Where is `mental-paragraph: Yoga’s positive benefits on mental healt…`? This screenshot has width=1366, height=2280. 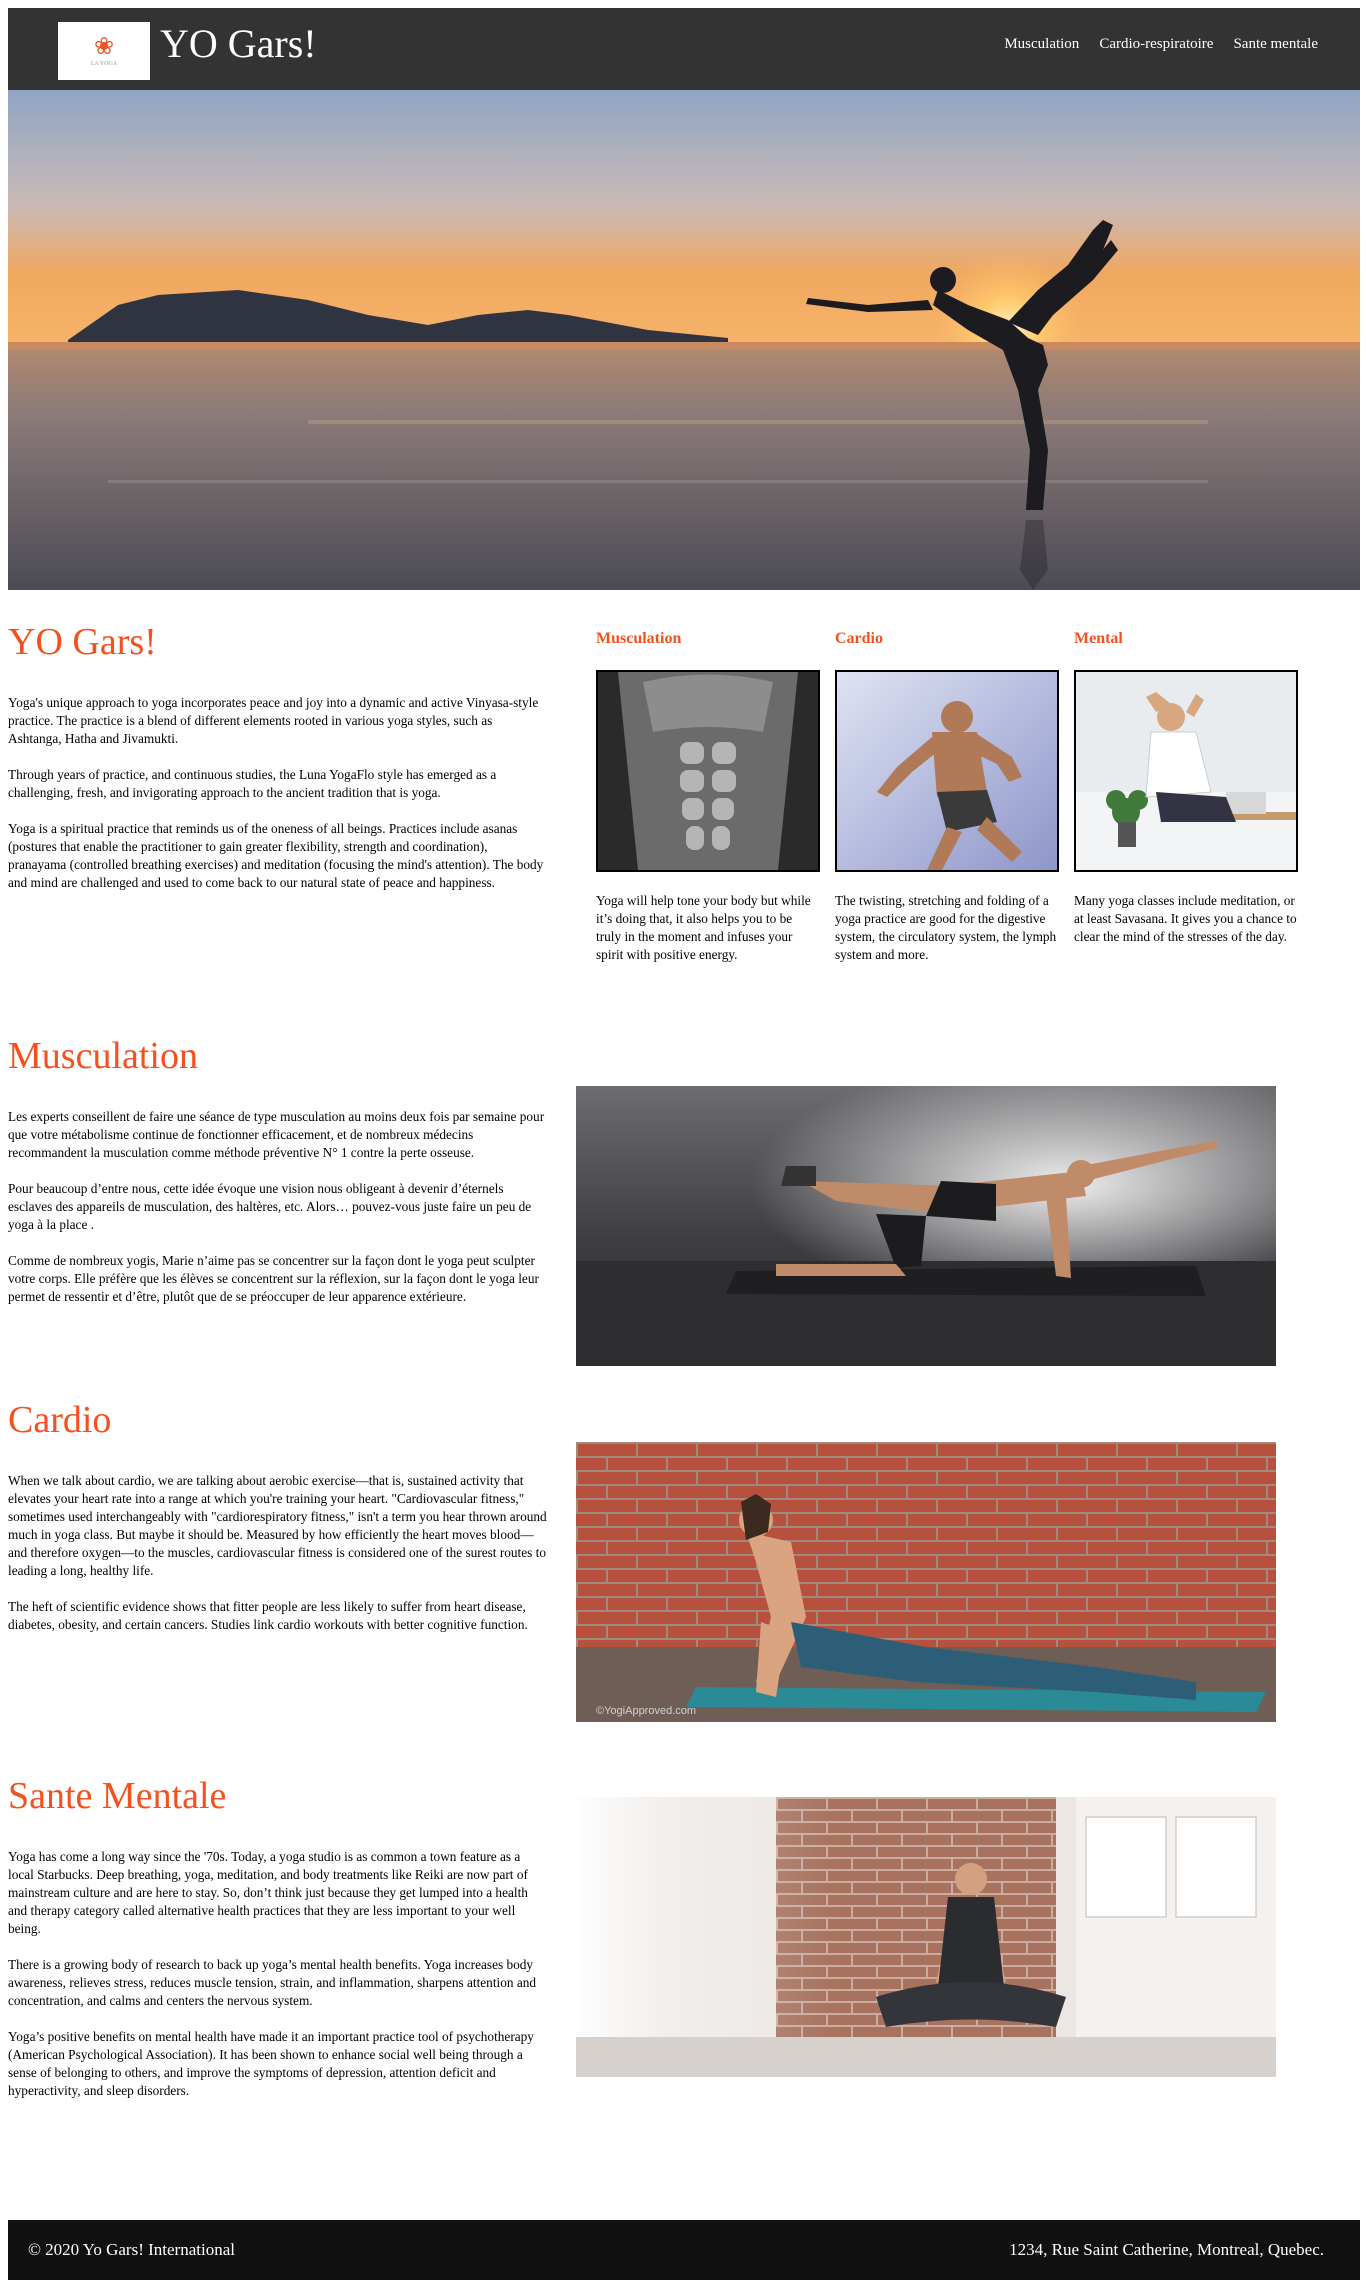
mental-paragraph: Yoga’s positive benefits on mental healt… is located at coordinates (271, 2063).